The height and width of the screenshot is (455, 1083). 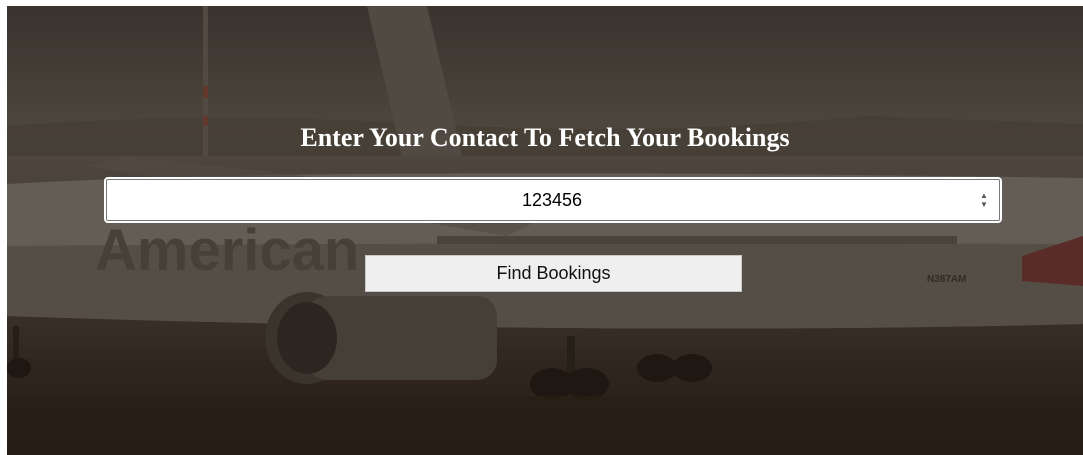 I want to click on spin-down-icon: ▼, so click(x=984, y=204).